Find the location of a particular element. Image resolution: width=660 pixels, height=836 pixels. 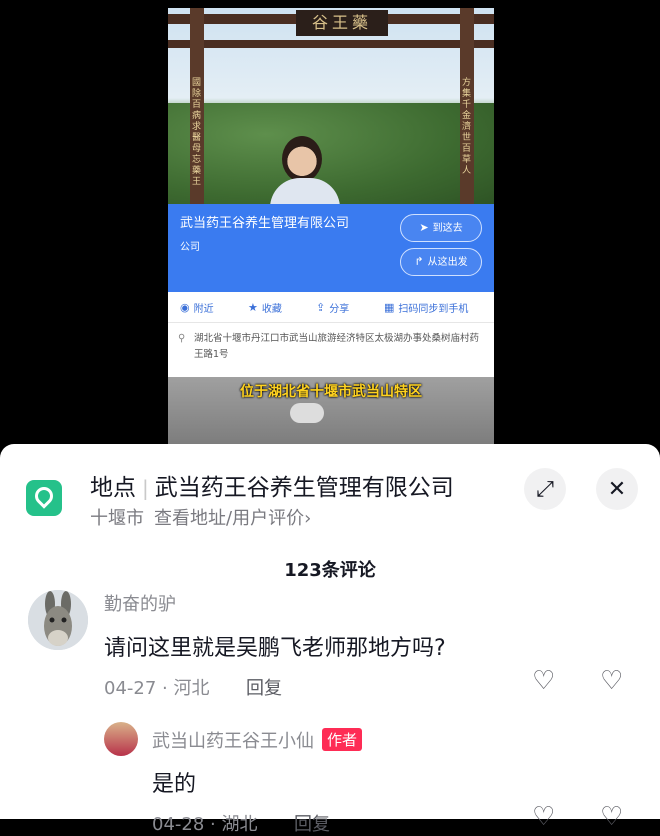

nearby-action: ◉ 附近 is located at coordinates (202, 307).